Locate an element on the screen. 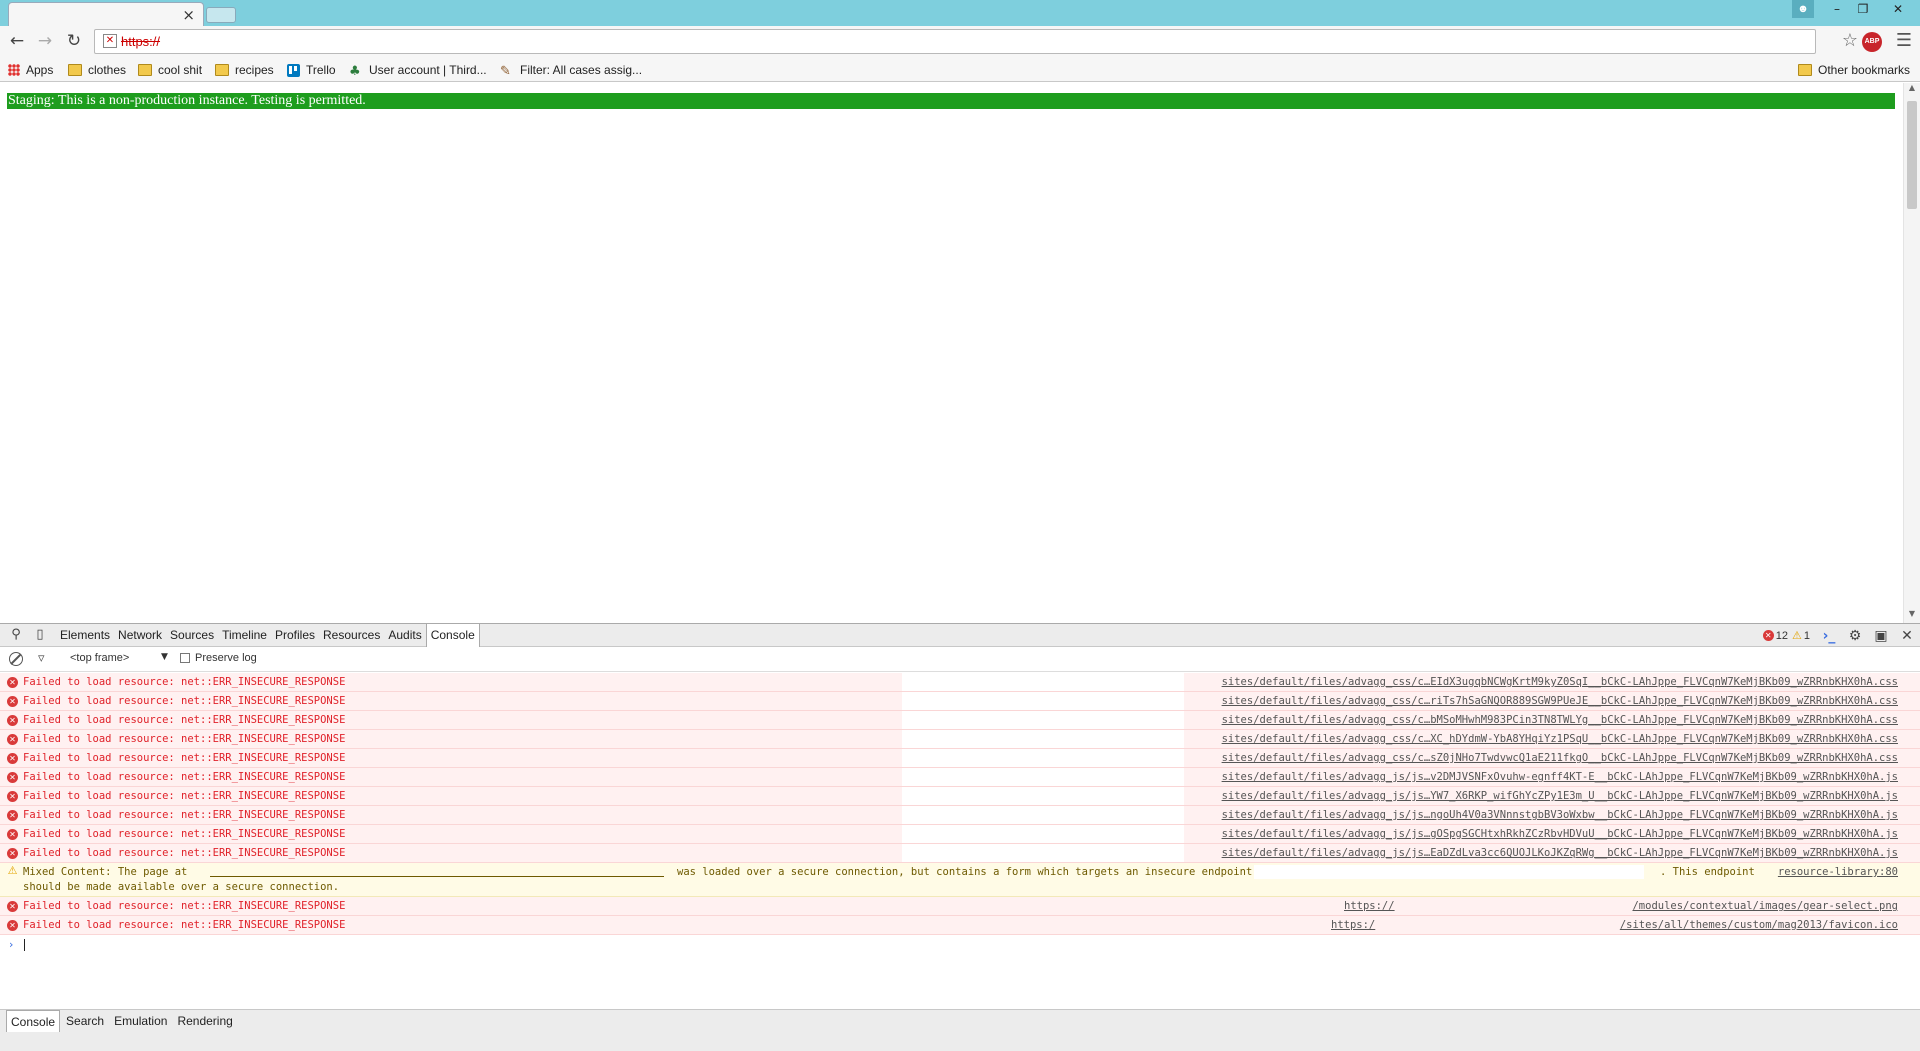 This screenshot has height=1051, width=1920. address-bar: ✕ https:// is located at coordinates (955, 41).